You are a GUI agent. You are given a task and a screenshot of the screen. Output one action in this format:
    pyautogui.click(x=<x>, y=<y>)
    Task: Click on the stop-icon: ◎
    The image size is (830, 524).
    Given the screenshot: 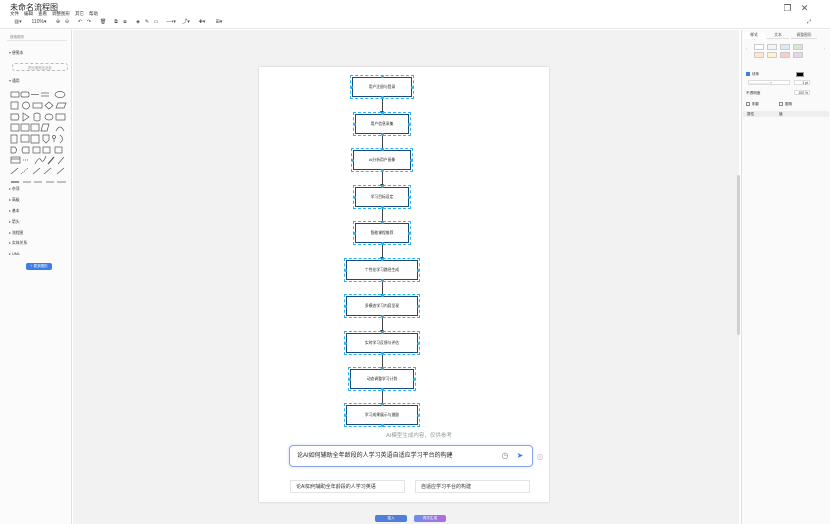 What is the action you would take?
    pyautogui.click(x=540, y=457)
    